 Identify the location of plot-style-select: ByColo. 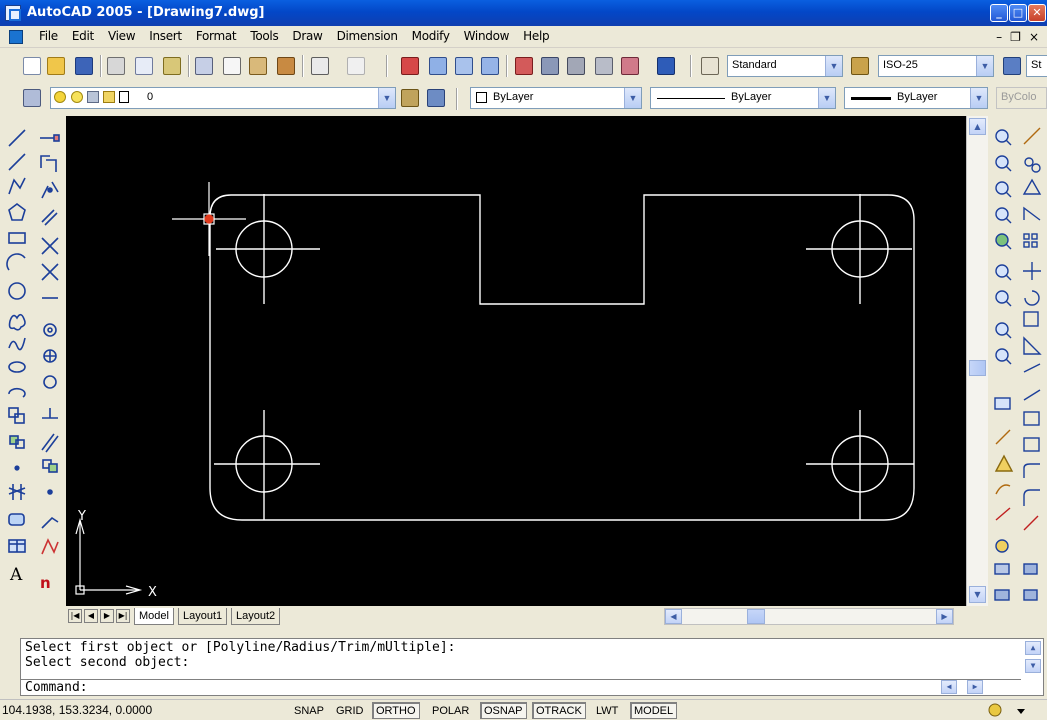
(1021, 98).